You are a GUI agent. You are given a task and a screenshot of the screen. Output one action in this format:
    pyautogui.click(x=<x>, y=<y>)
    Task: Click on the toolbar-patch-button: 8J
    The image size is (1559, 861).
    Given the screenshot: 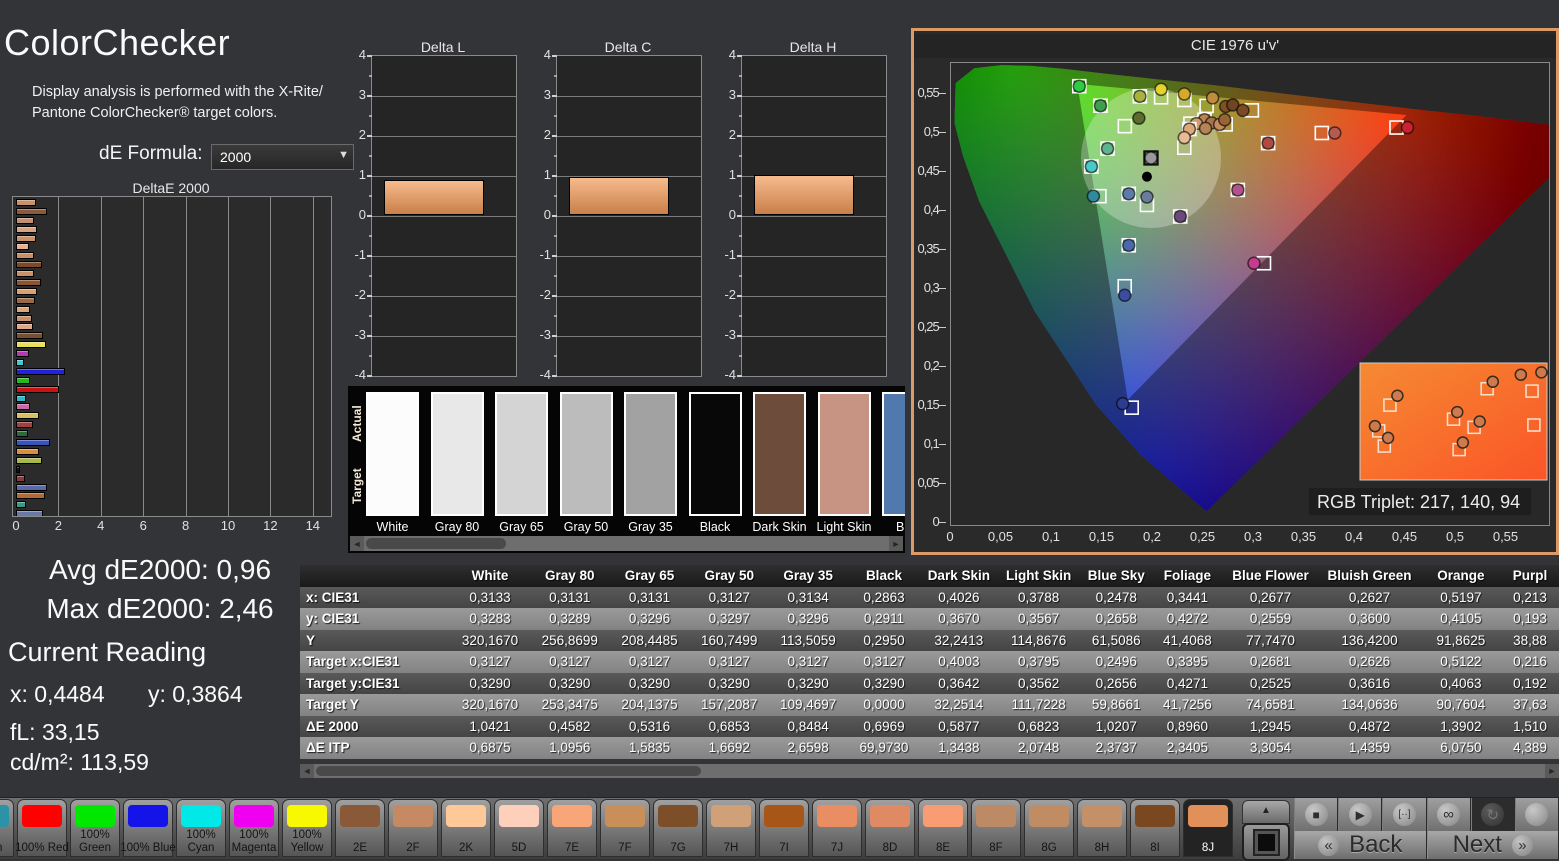 What is the action you would take?
    pyautogui.click(x=1208, y=828)
    